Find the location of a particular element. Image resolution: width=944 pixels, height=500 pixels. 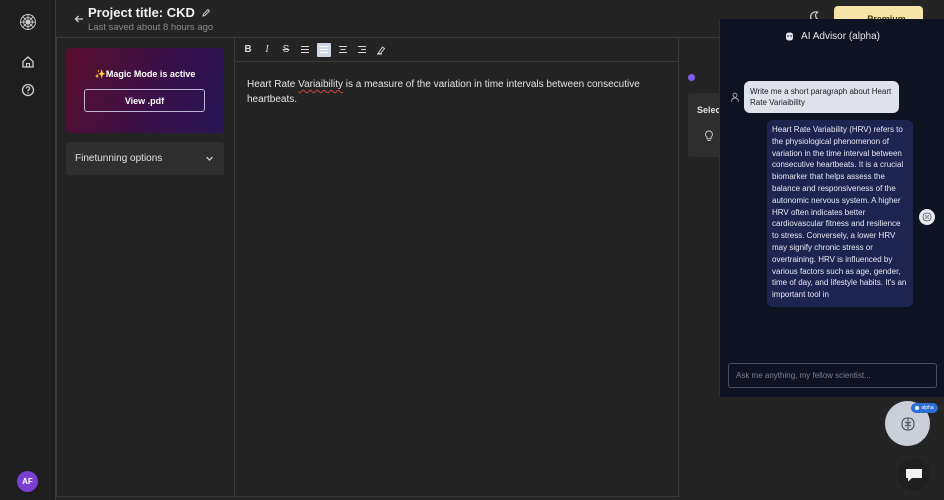

last-saved-text: Last saved about 8 hours ago is located at coordinates (151, 27).